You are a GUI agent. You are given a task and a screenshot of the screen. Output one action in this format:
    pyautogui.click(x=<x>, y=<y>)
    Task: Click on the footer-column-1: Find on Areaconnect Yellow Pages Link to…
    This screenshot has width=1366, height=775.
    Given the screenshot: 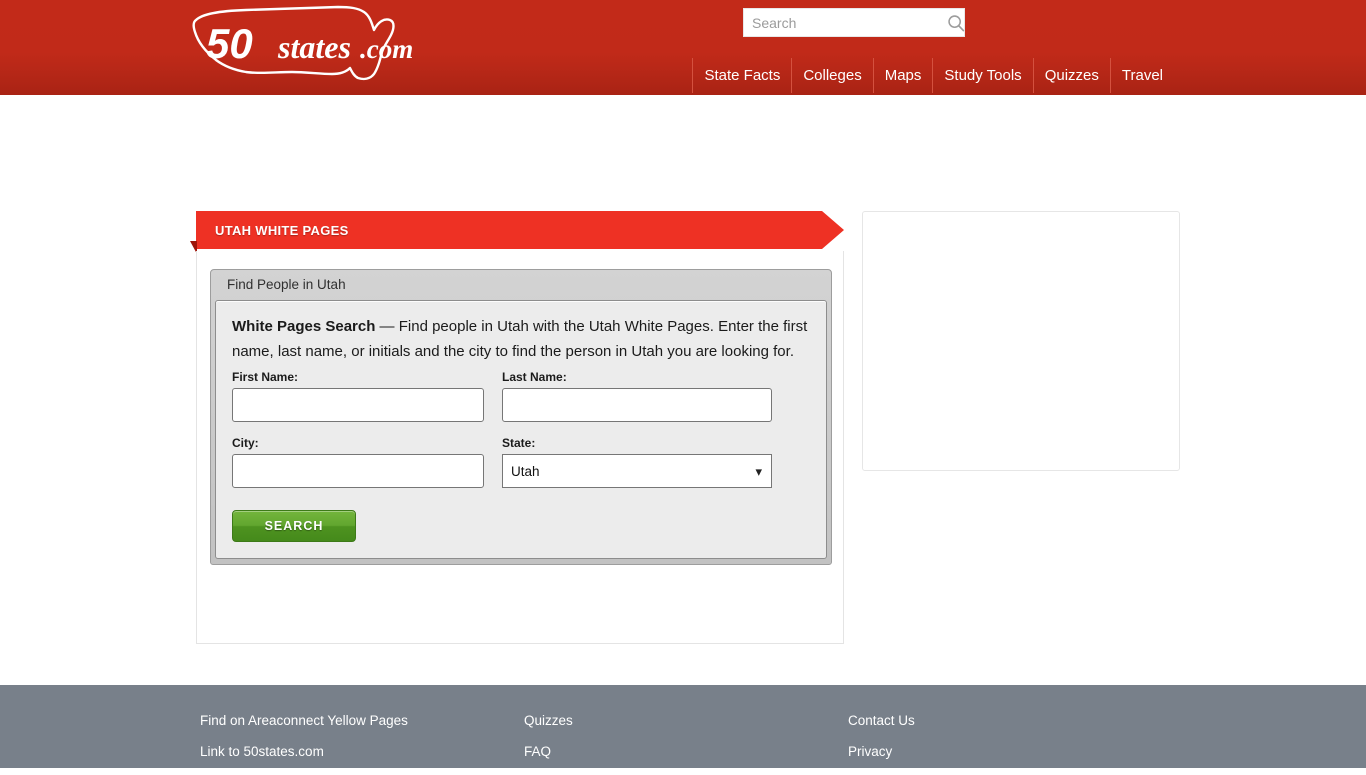 What is the action you would take?
    pyautogui.click(x=304, y=744)
    